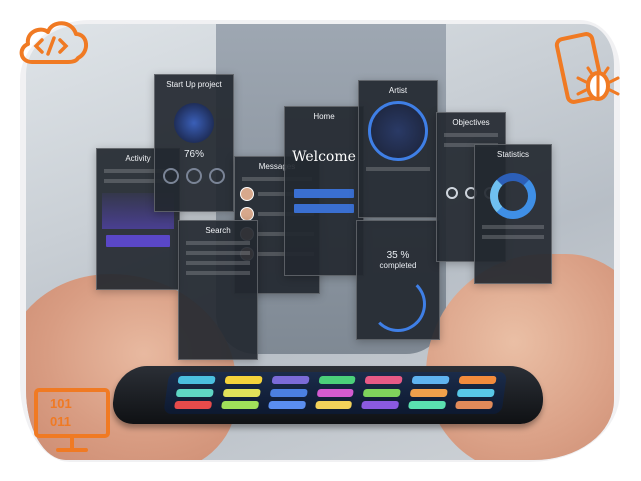 The width and height of the screenshot is (641, 481). I want to click on progress-ring, so click(398, 304).